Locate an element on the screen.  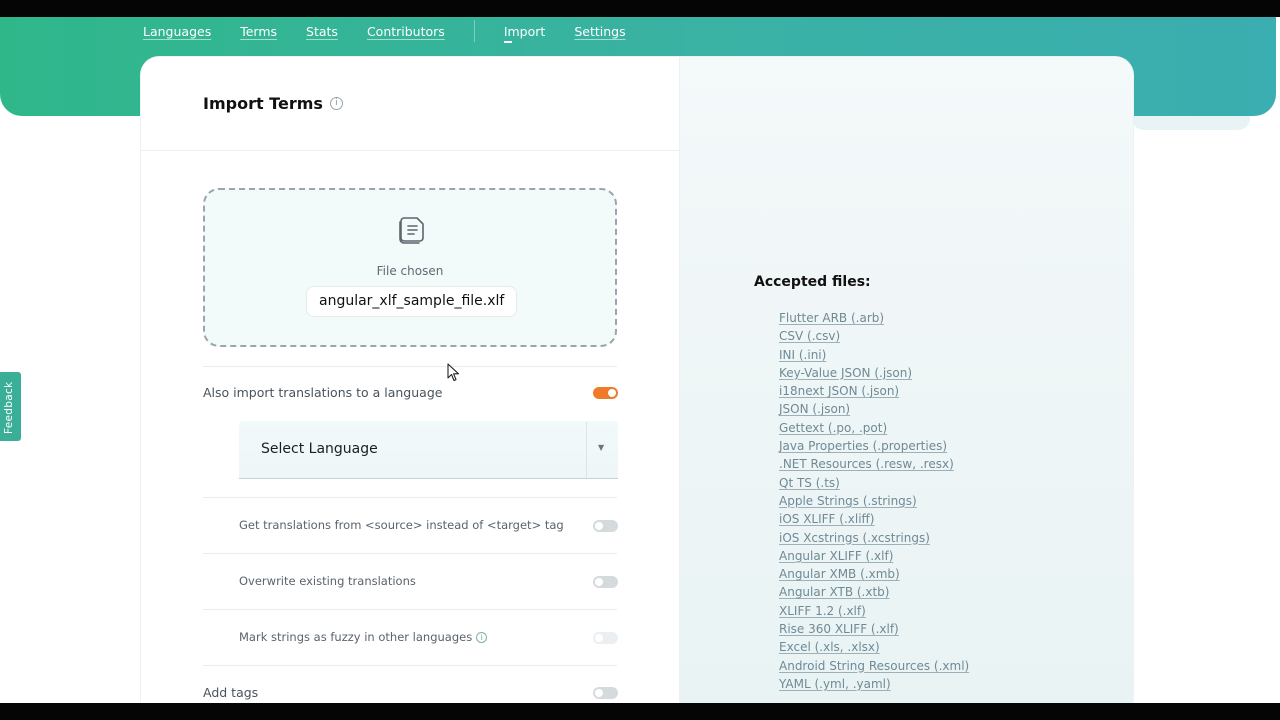
file-dropzone: File chosen angular_xlf_sample_file.xlf is located at coordinates (410, 267).